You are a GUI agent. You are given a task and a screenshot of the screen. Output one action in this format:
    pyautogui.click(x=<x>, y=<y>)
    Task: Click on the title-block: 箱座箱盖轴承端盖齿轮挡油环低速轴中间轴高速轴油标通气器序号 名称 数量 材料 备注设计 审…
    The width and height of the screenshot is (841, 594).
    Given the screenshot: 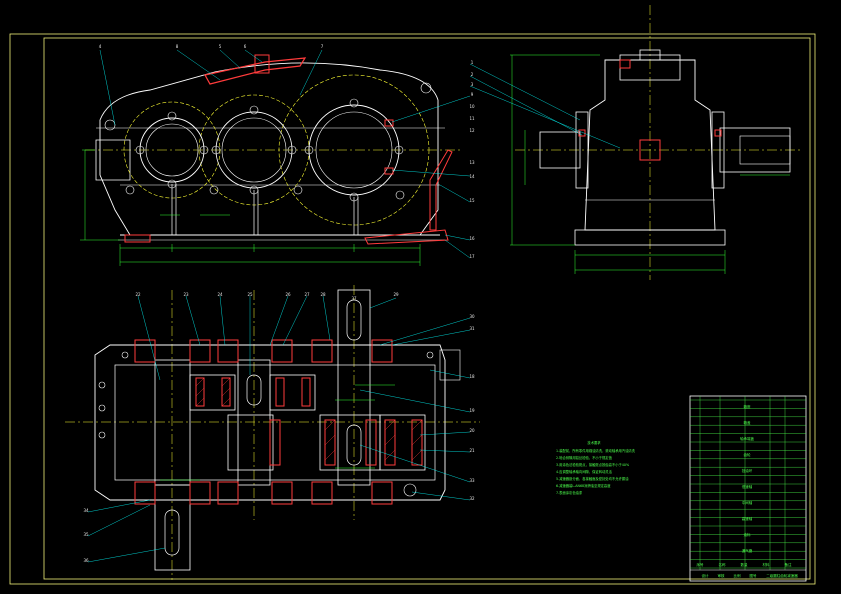 What is the action you would take?
    pyautogui.click(x=748, y=488)
    